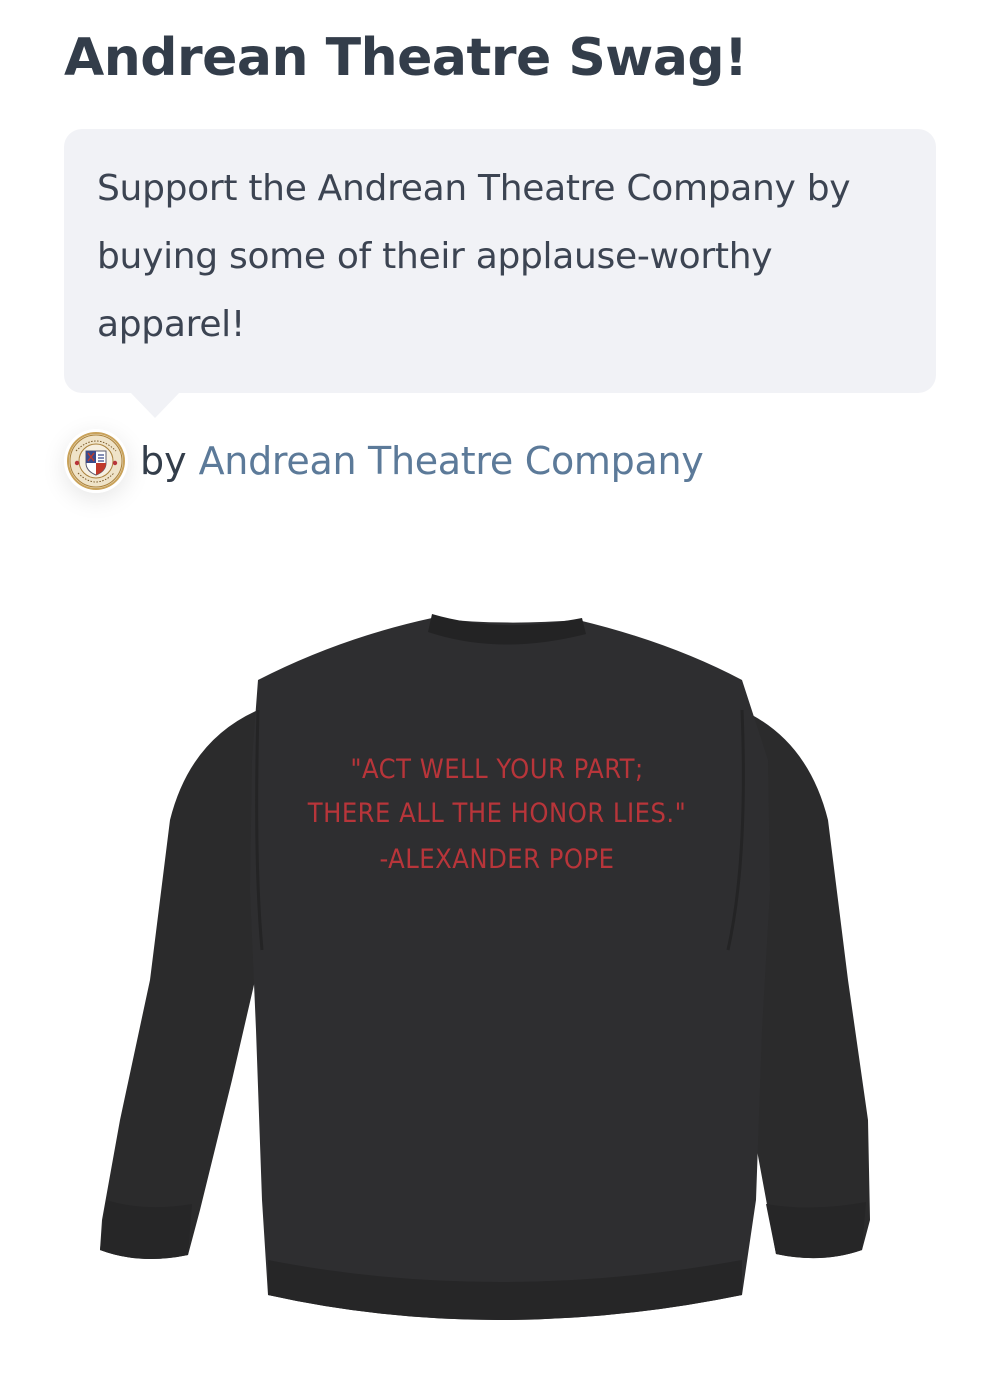  I want to click on sweatshirt-left-sleeve, so click(181, 984).